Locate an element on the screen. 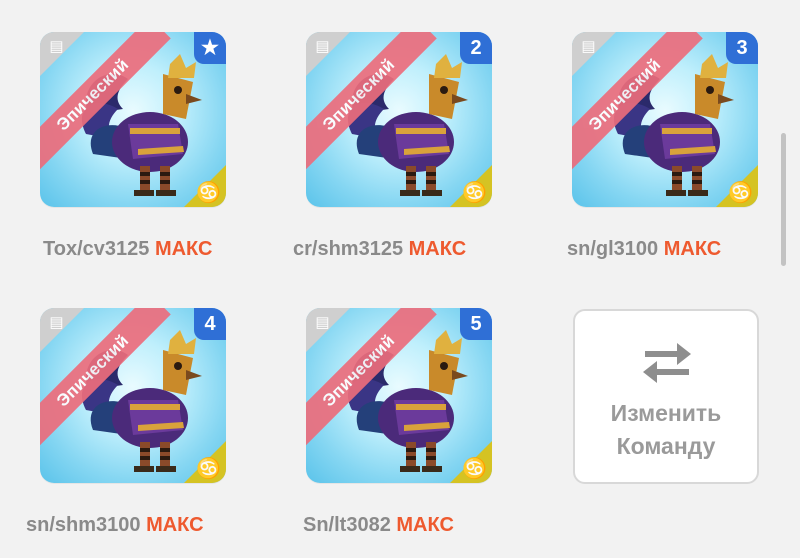 The height and width of the screenshot is (558, 800). slot-badge: 5 is located at coordinates (476, 324).